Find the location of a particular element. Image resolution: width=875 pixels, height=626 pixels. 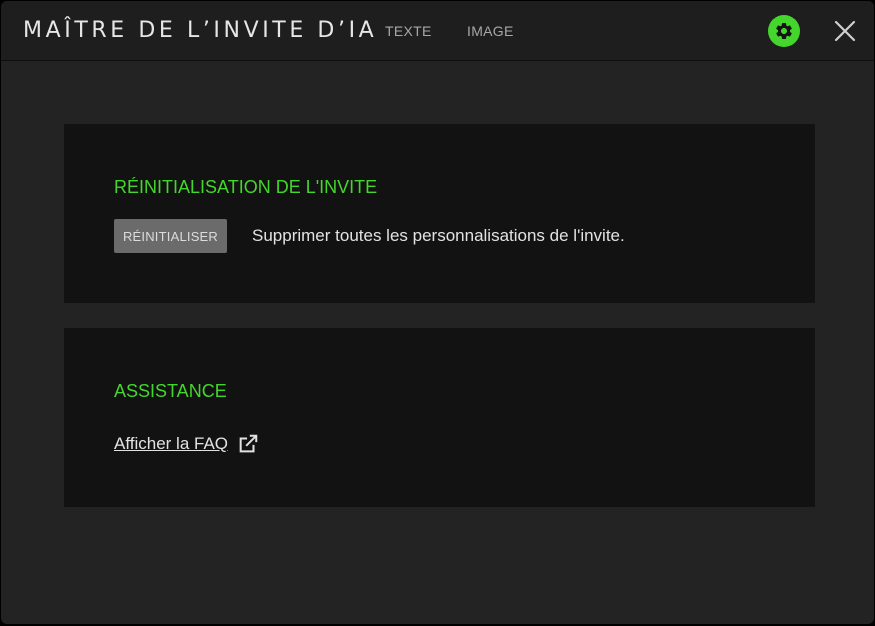

tab-texte: TEXTE is located at coordinates (408, 31).